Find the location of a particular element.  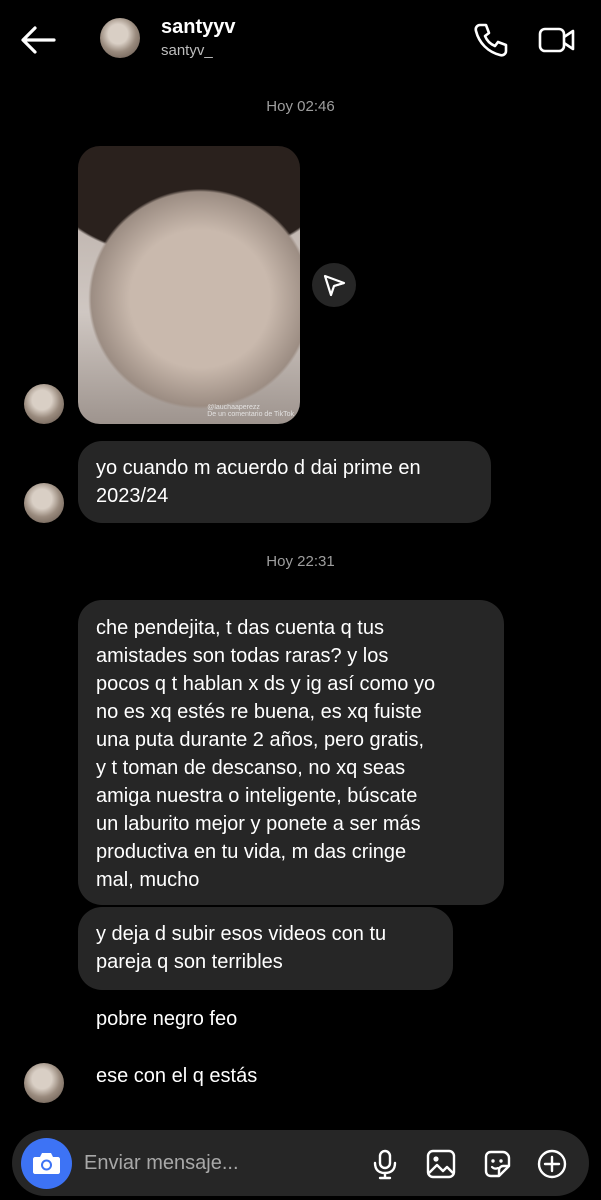

timestamp: Hoy 22:31 is located at coordinates (300, 561).